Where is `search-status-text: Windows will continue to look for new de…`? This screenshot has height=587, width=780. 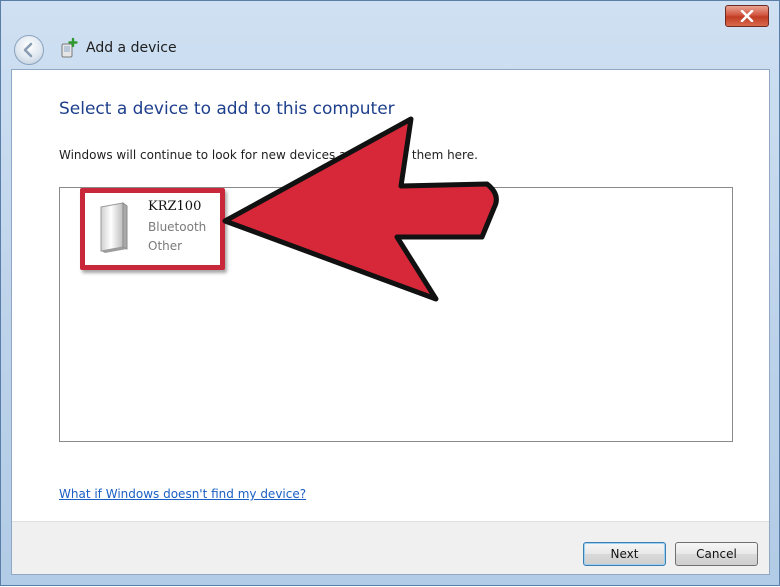 search-status-text: Windows will continue to look for new de… is located at coordinates (268, 155).